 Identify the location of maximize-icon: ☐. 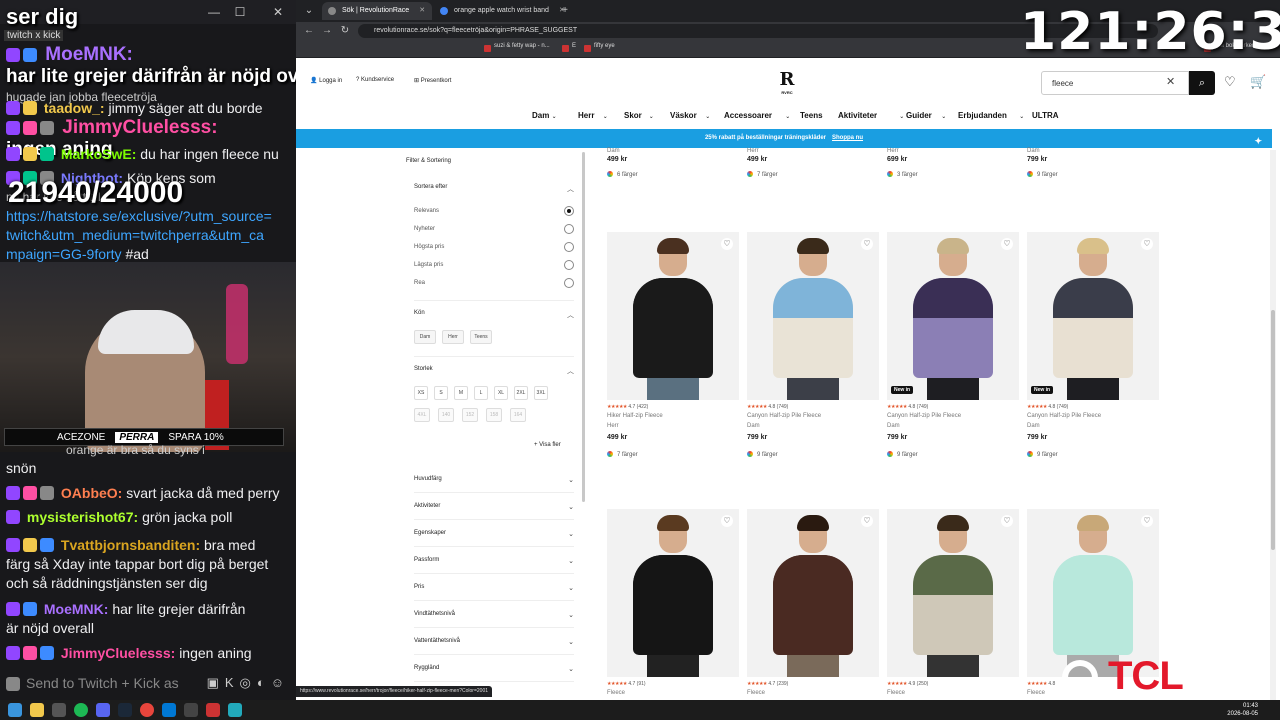
(240, 12).